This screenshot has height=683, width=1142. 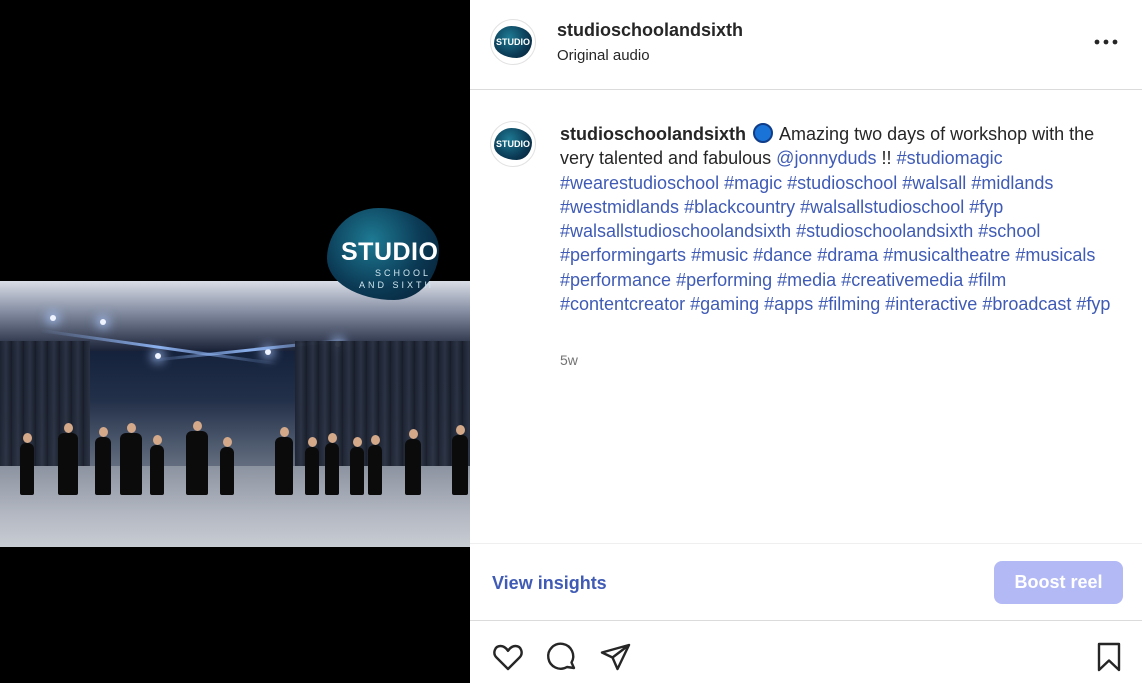 I want to click on hashtag-link: #media, so click(x=806, y=280).